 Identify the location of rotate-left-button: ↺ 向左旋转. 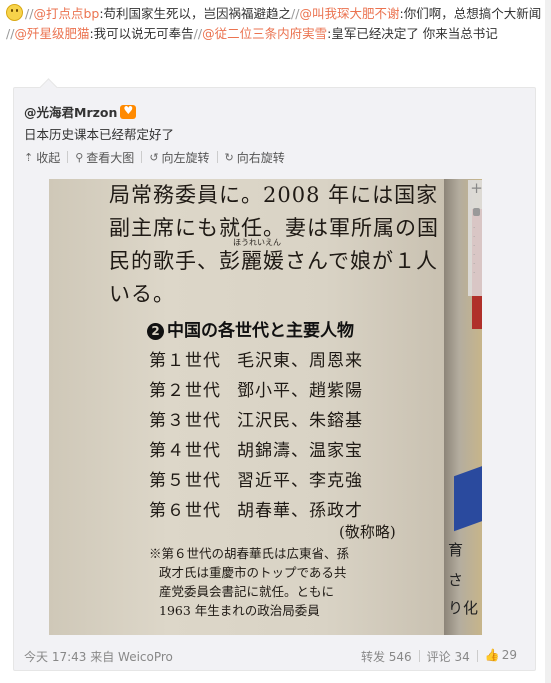
(179, 157).